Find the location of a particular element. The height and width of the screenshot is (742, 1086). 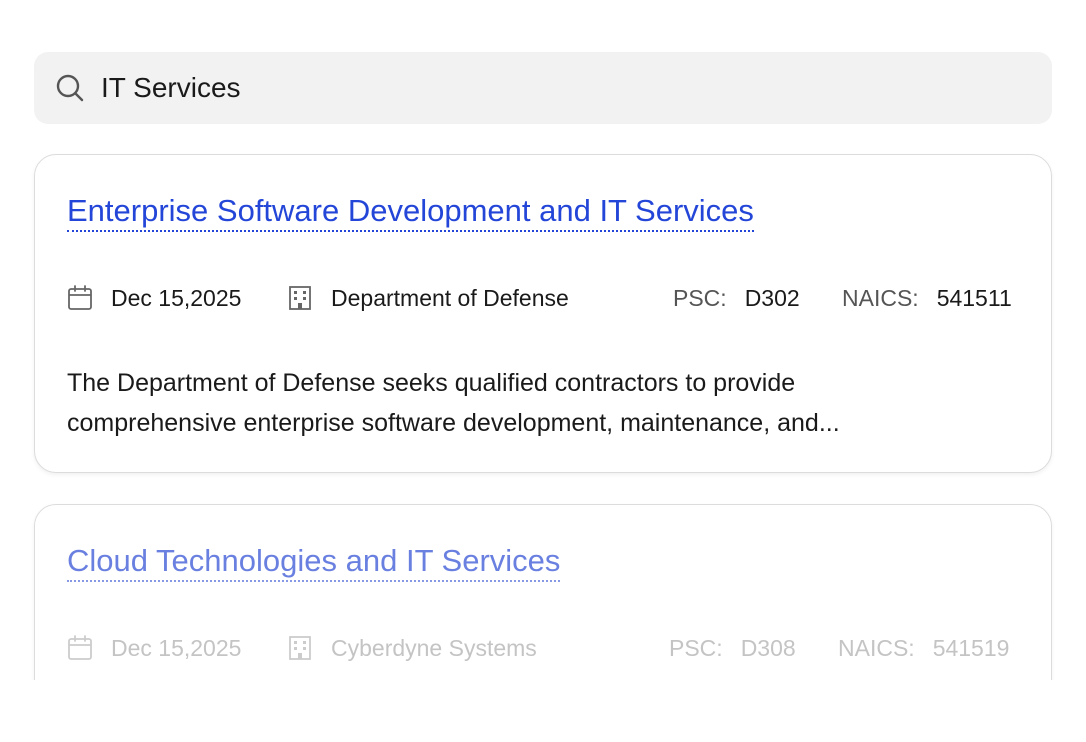

result-meta-row: Dec 15,2025 Department of Defense PSC is located at coordinates (544, 298).